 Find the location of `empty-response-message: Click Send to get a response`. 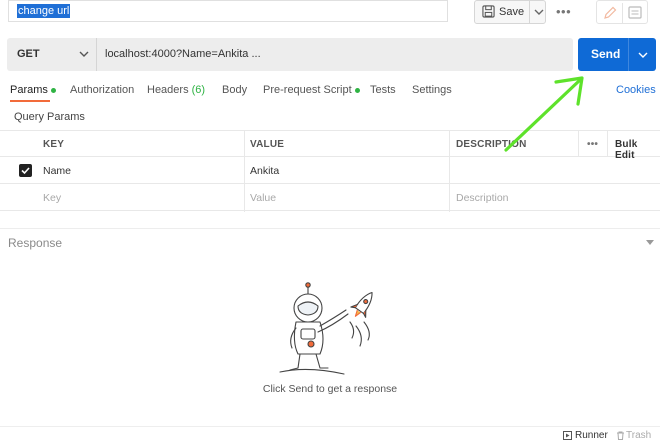

empty-response-message: Click Send to get a response is located at coordinates (330, 389).